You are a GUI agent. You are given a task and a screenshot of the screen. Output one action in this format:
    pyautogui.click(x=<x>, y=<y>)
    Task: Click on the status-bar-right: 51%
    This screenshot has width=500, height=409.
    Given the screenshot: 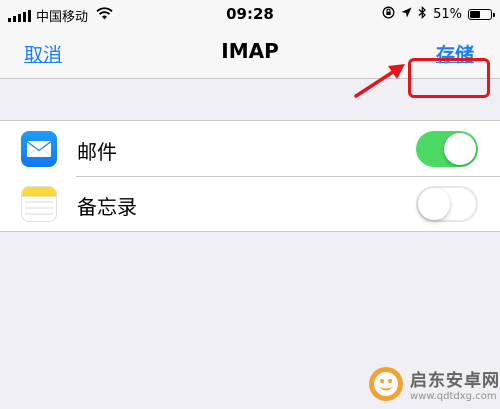 What is the action you would take?
    pyautogui.click(x=438, y=14)
    